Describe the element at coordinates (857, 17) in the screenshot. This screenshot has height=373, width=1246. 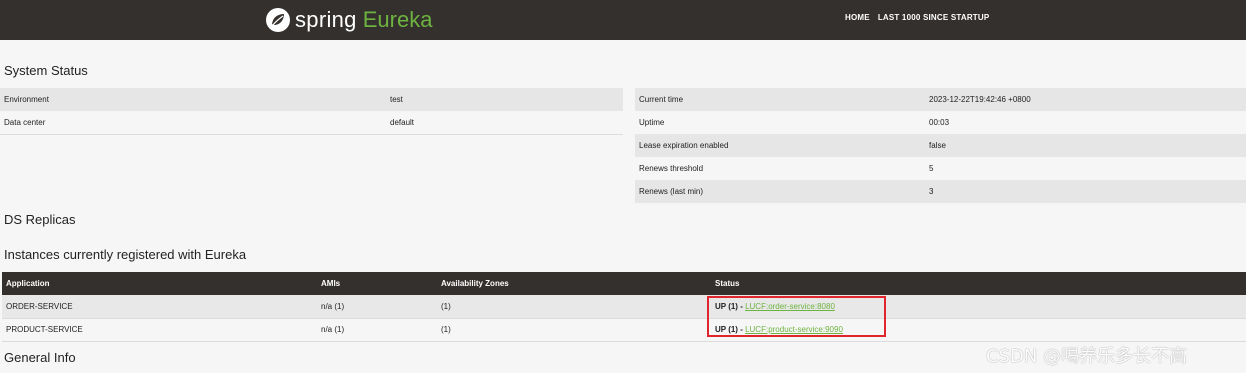
I see `nav-home-link: HOME` at that location.